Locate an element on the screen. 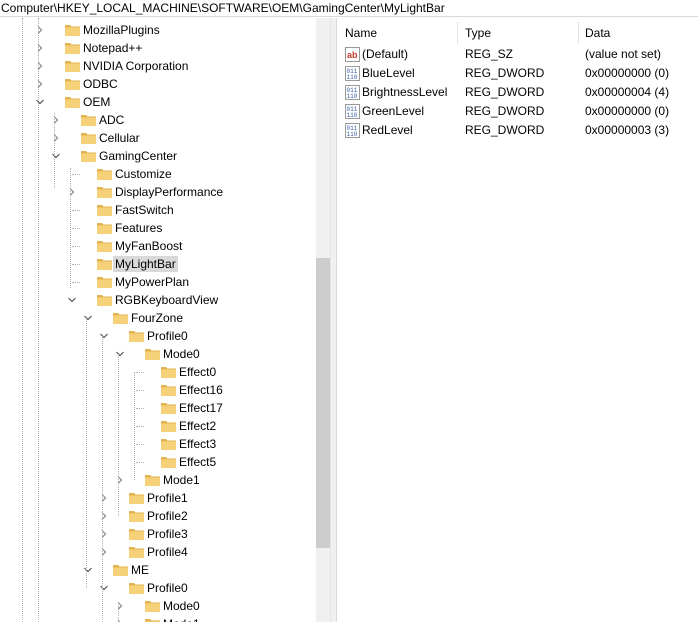 The width and height of the screenshot is (698, 622). tree-node: RGBKeyboardView is located at coordinates (158, 300).